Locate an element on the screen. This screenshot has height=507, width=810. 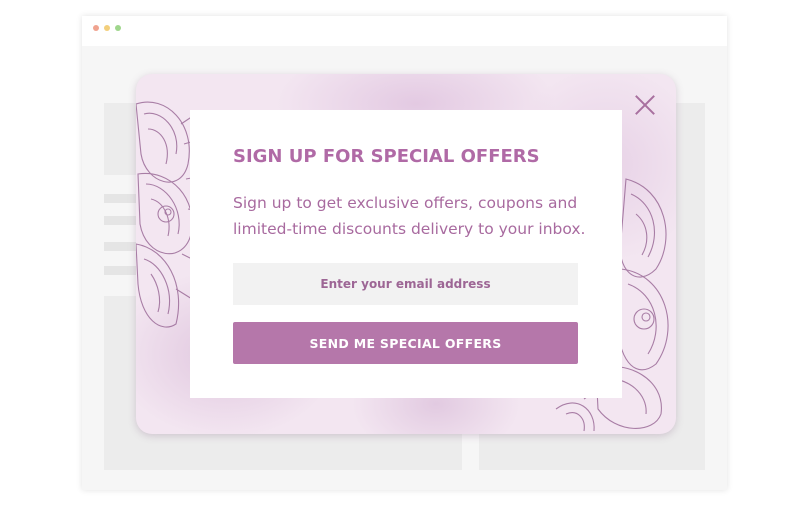
email-input is located at coordinates (405, 284).